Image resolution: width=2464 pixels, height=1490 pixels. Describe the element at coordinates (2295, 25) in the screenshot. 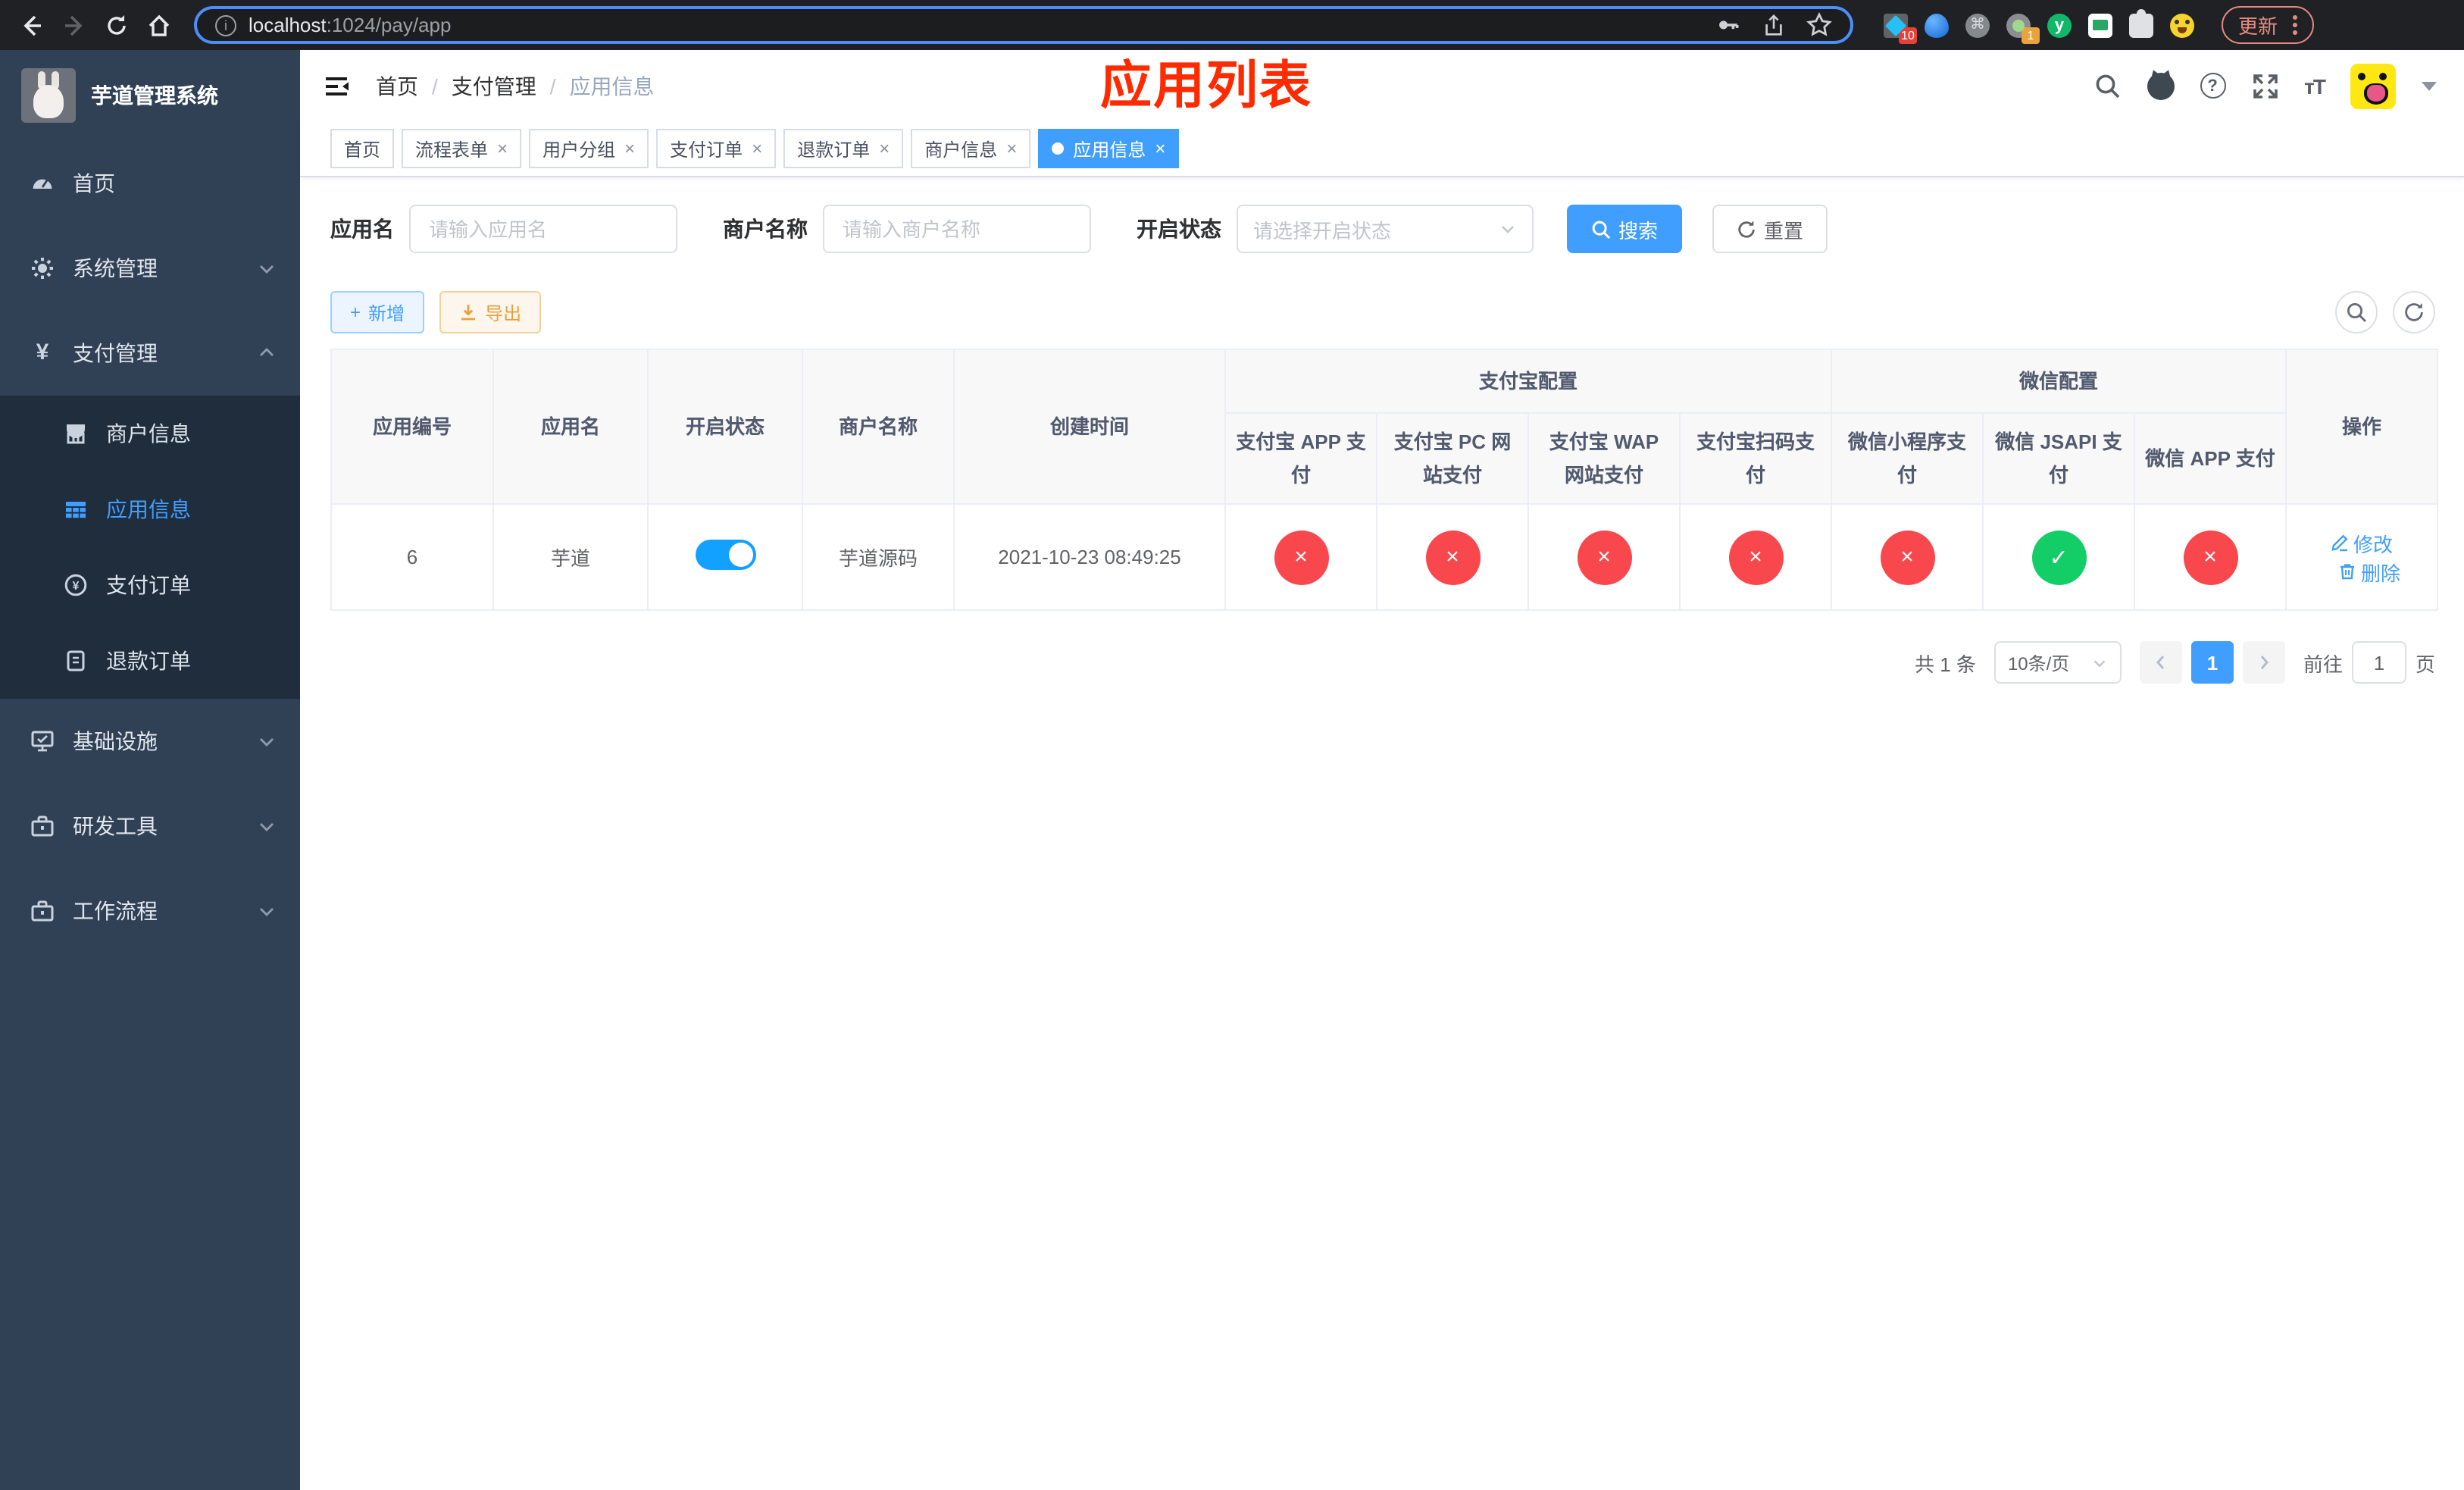

I see `browser-menu-icon` at that location.